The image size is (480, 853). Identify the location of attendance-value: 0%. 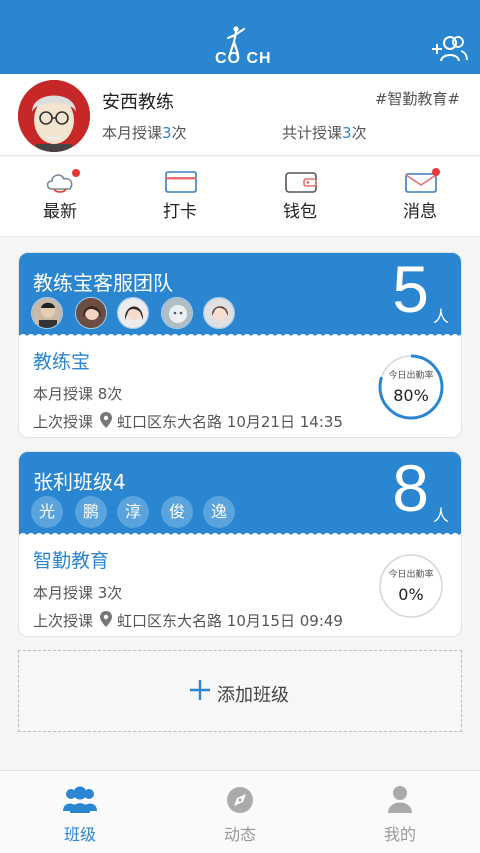
(411, 594).